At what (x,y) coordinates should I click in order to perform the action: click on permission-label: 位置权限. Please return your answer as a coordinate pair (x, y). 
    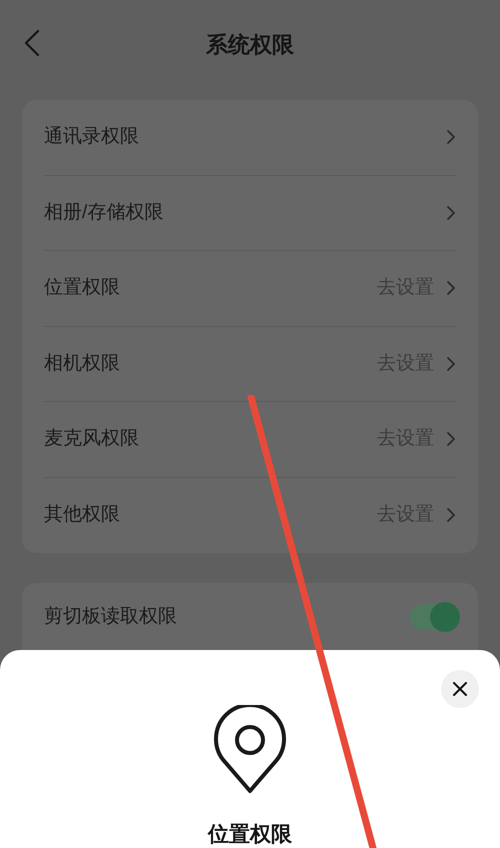
    Looking at the image, I should click on (82, 288).